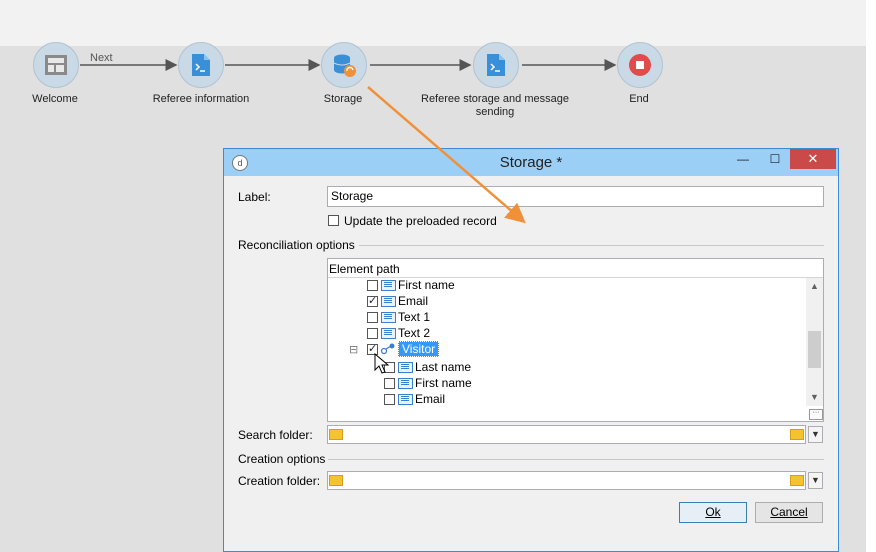 This screenshot has width=876, height=552. Describe the element at coordinates (789, 512) in the screenshot. I see `cancel-button: Cancel` at that location.